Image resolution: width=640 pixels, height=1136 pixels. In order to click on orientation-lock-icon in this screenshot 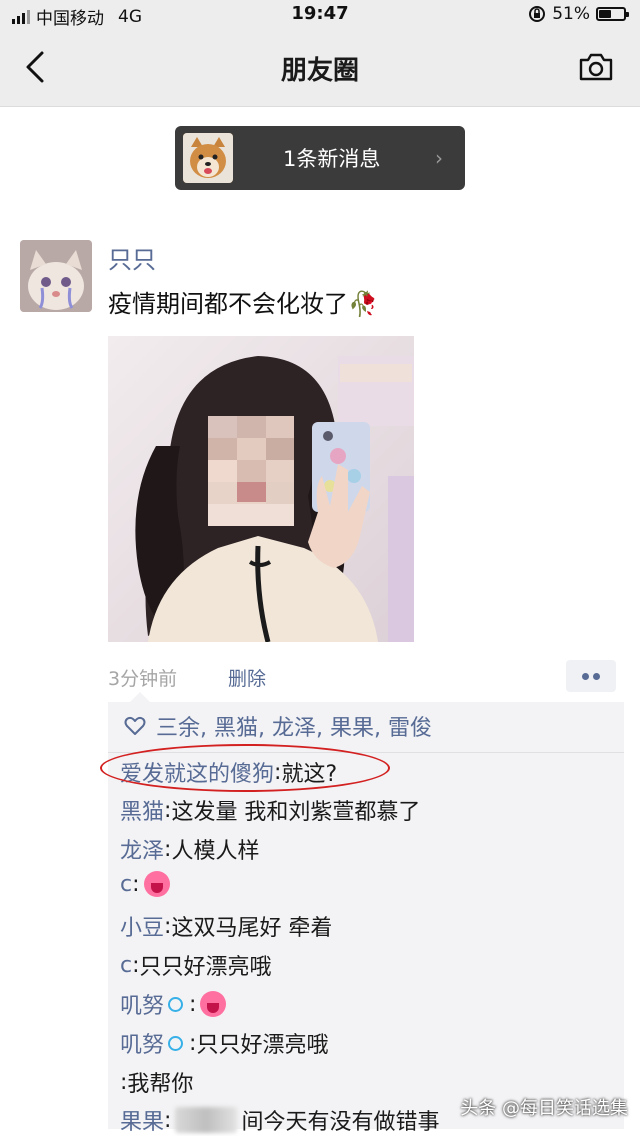, I will do `click(537, 14)`.